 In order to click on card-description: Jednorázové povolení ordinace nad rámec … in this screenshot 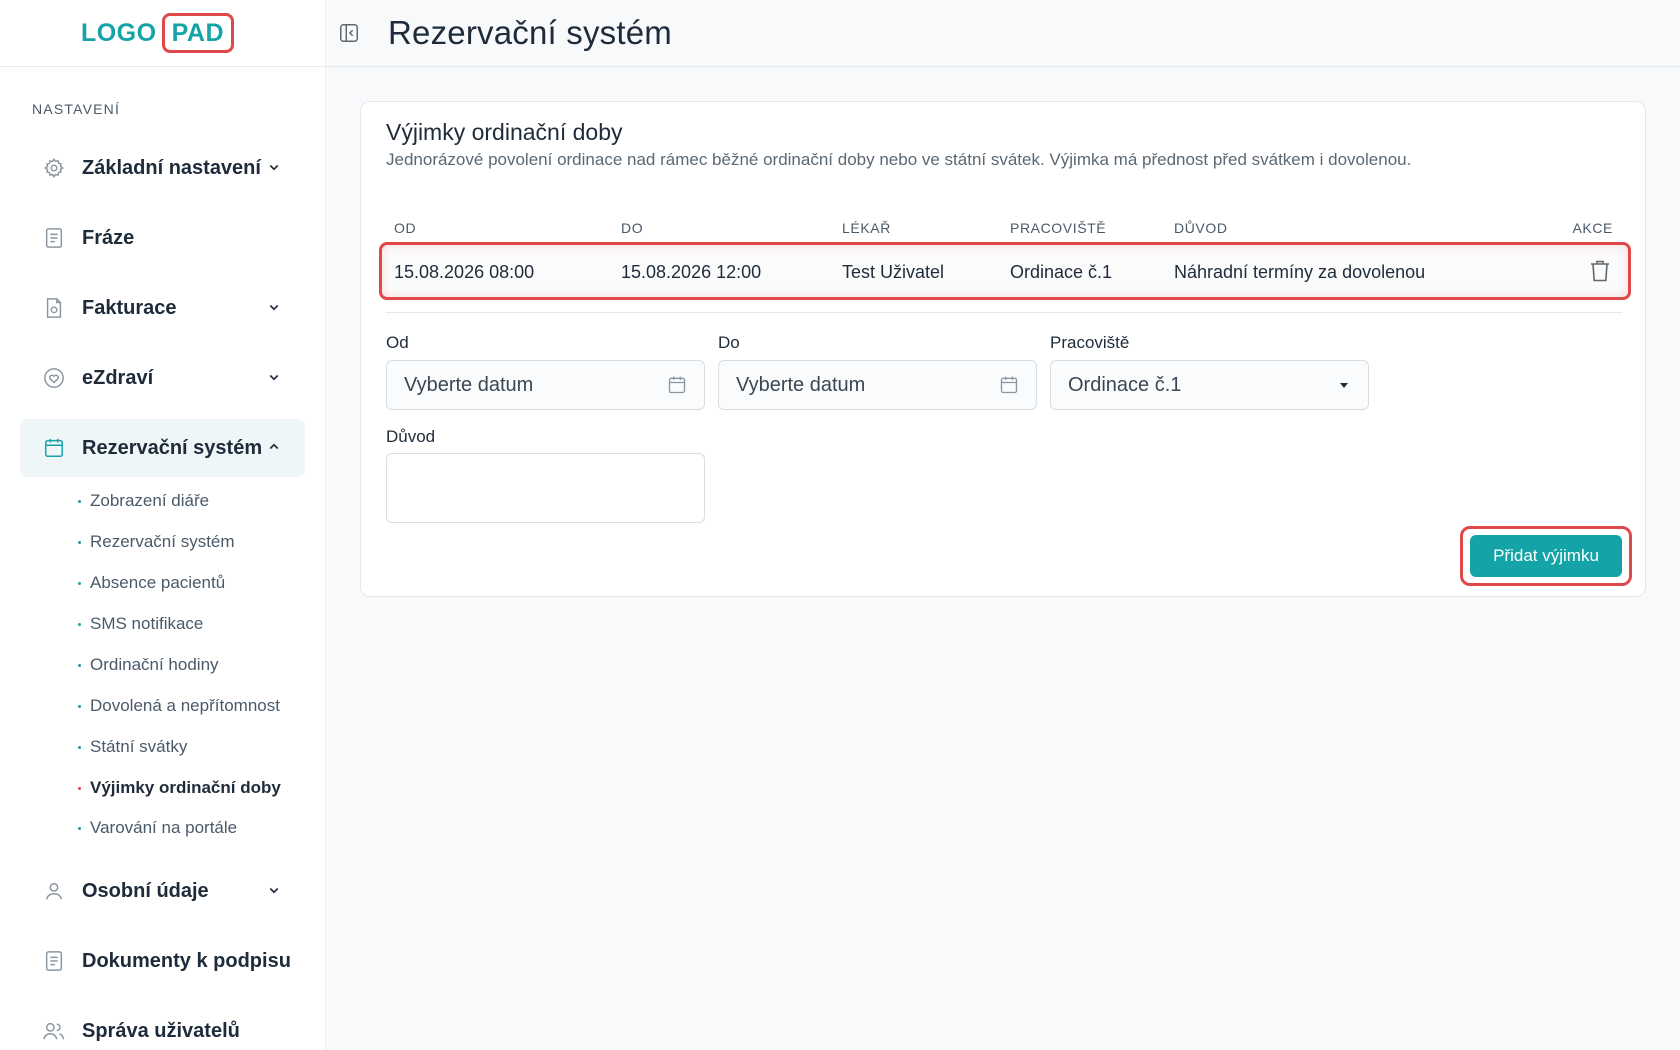, I will do `click(899, 159)`.